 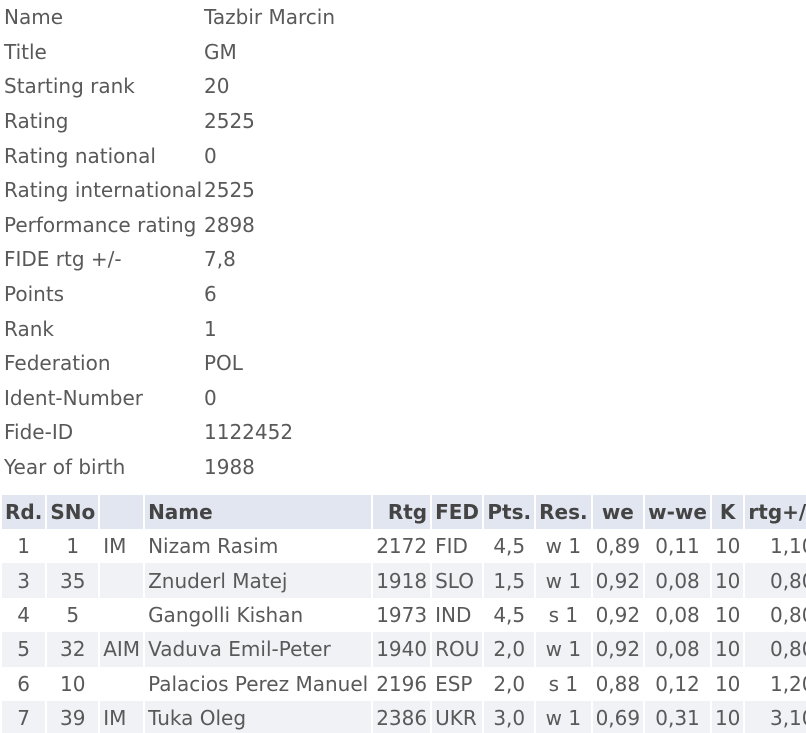 What do you see at coordinates (169, 432) in the screenshot?
I see `info-row-fide-id: Fide-ID 1122452` at bounding box center [169, 432].